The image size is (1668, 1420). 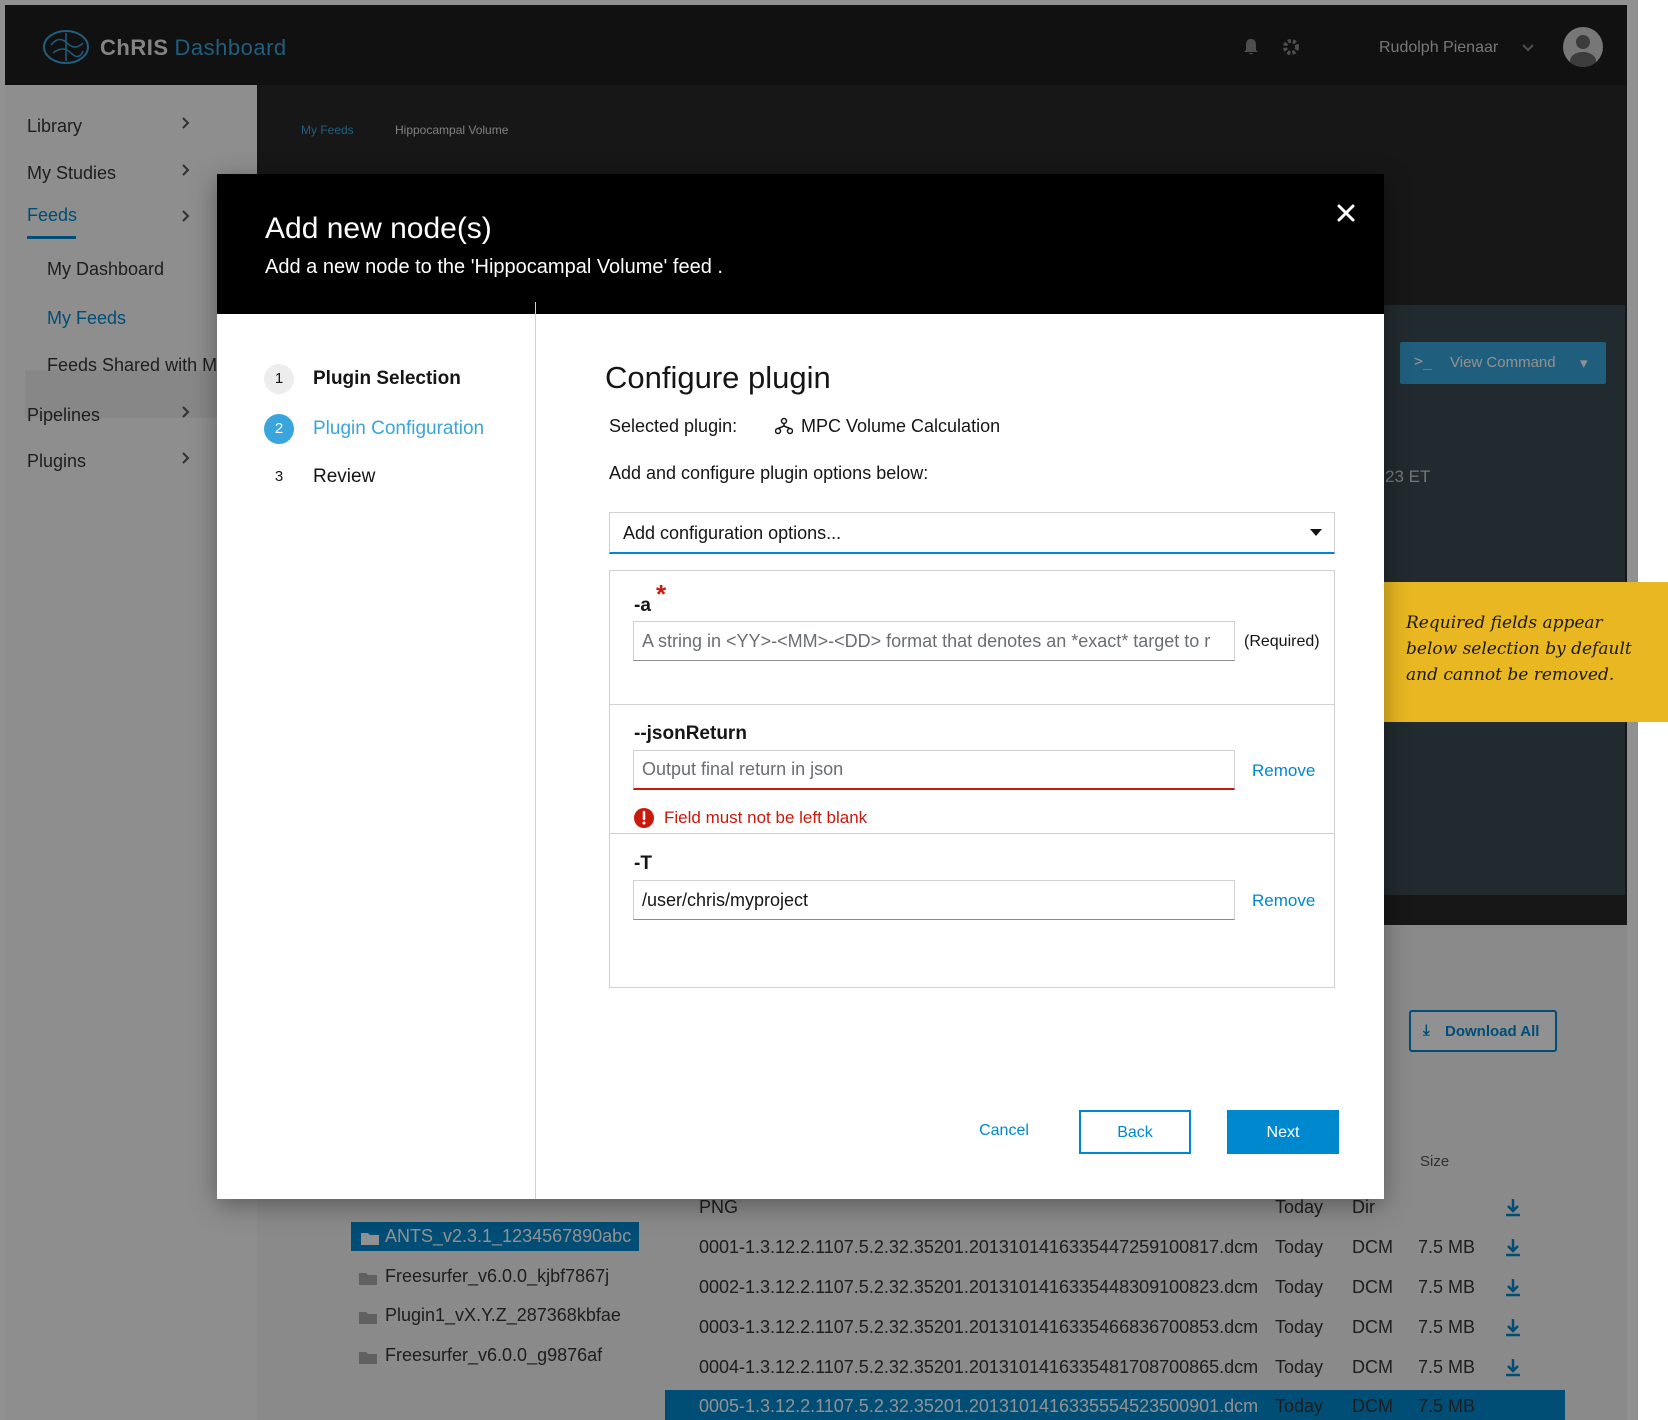 What do you see at coordinates (378, 228) in the screenshot?
I see `modal-title: Add new node(s)` at bounding box center [378, 228].